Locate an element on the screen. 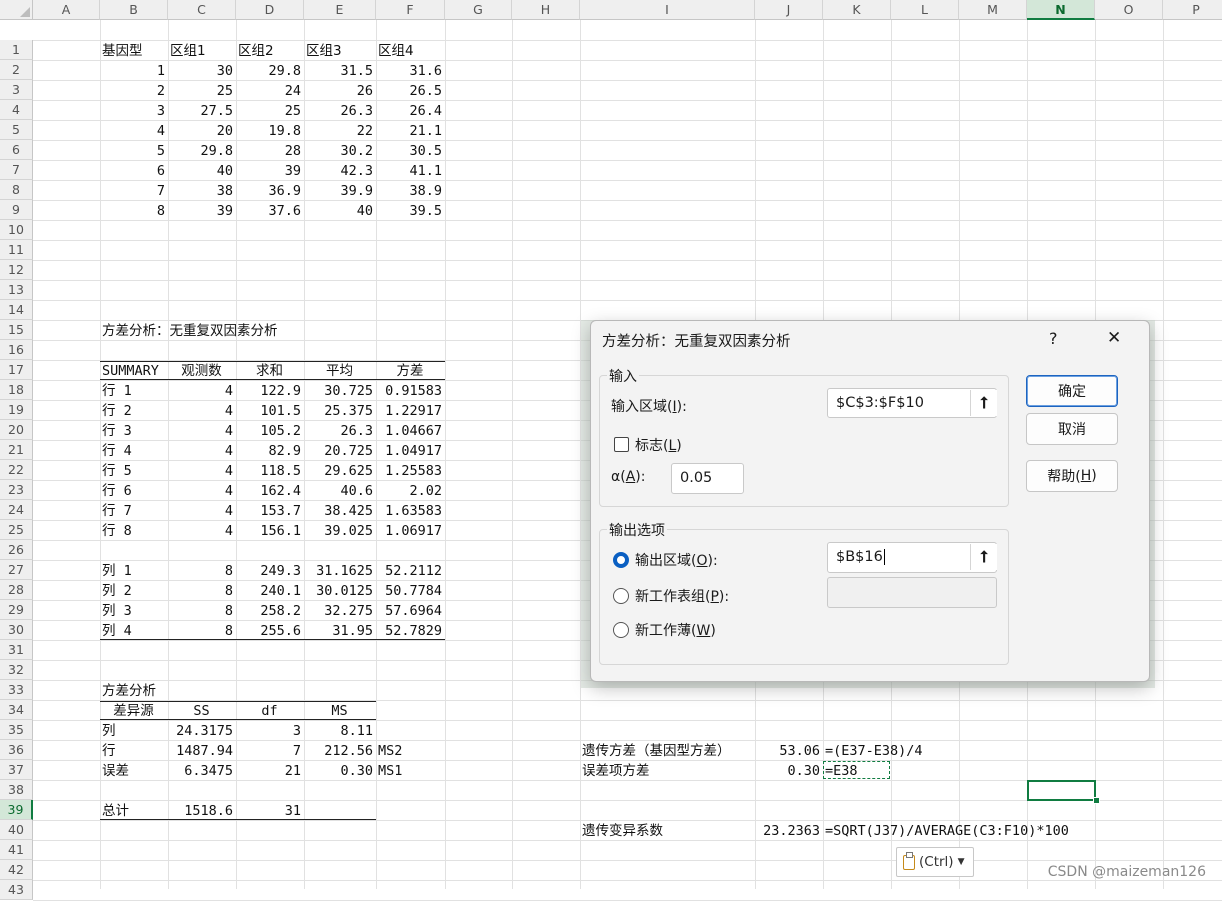 The height and width of the screenshot is (901, 1222). summary-cell: 240.1 is located at coordinates (269, 591).